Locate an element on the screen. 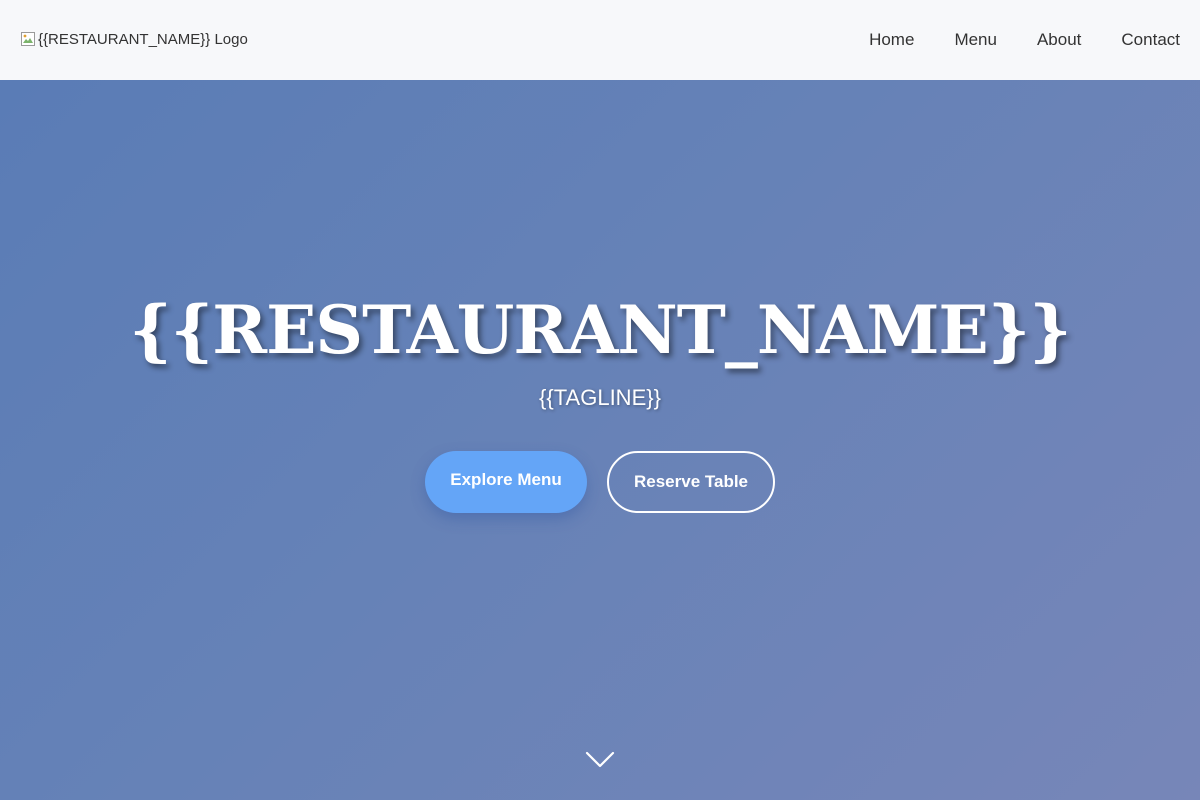  logo: {{RESTAURANT_NAME}} Logo is located at coordinates (134, 39).